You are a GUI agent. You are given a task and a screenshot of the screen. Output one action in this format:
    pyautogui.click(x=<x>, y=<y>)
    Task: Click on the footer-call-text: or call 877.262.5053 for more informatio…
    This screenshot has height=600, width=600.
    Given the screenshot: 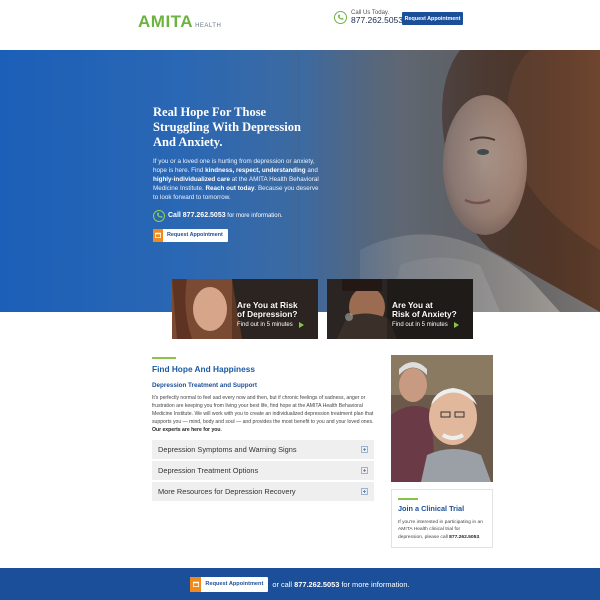 What is the action you would take?
    pyautogui.click(x=341, y=584)
    